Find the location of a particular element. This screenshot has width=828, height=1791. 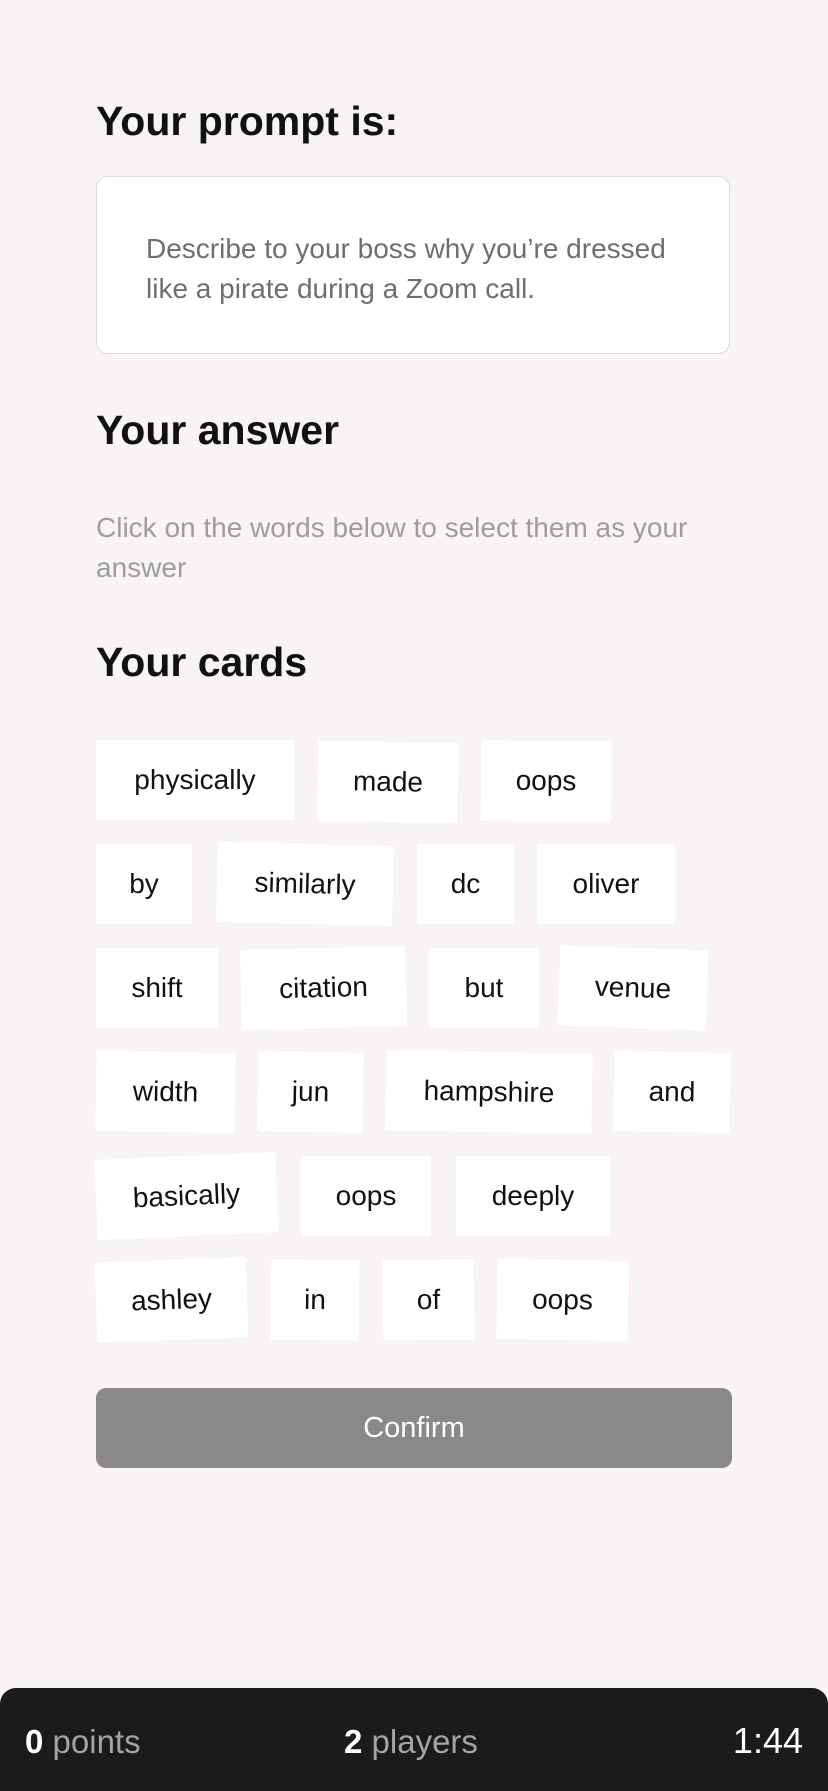

word-card: similarly is located at coordinates (305, 884).